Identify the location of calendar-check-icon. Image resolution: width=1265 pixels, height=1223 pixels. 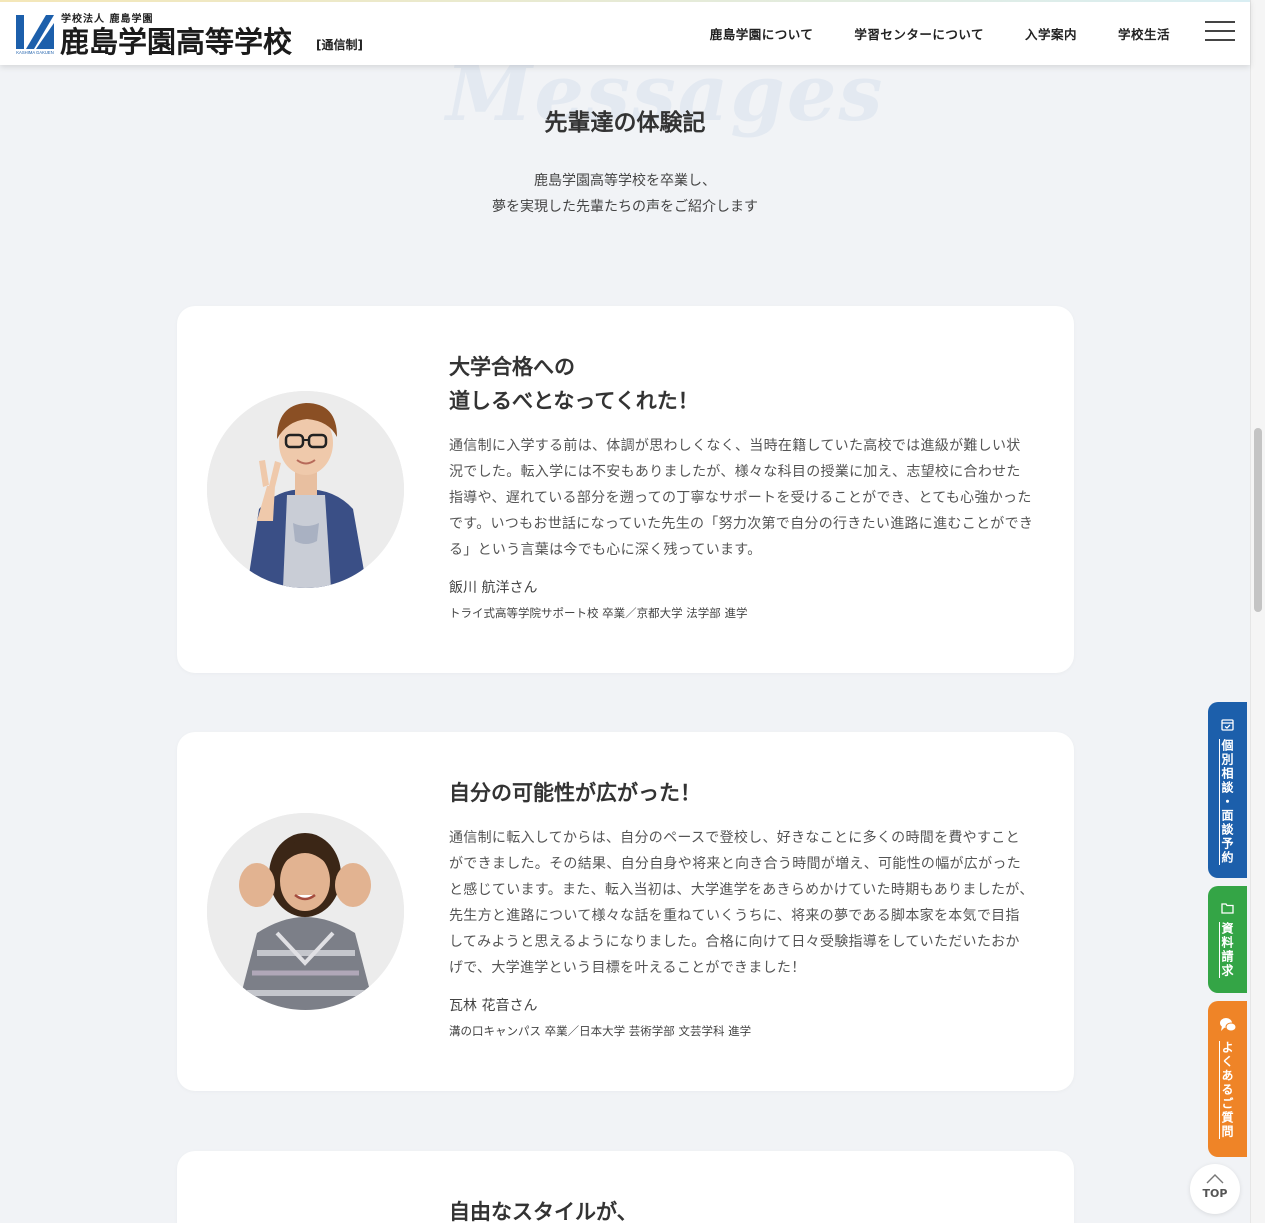
(1227, 725).